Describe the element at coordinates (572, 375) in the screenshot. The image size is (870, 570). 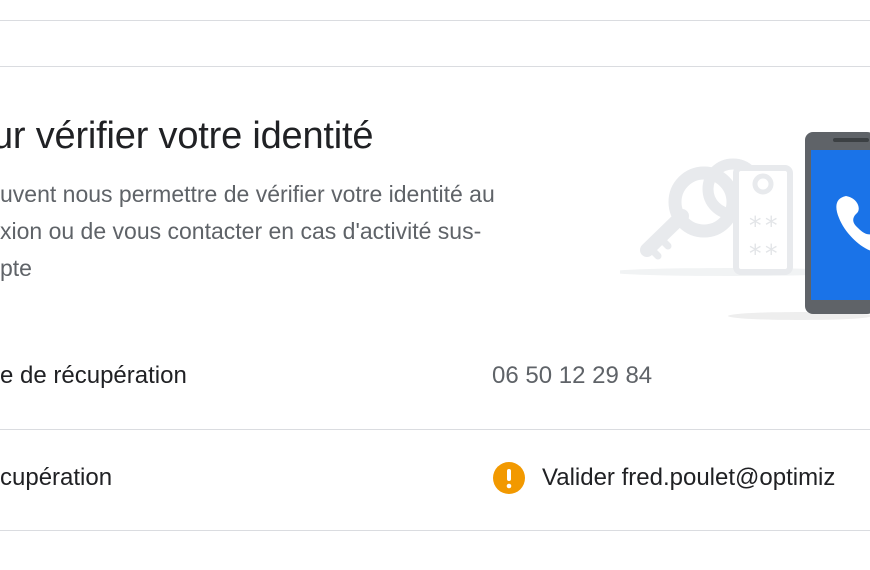
I see `recovery-phone-value: 06 50 12 29 84` at that location.